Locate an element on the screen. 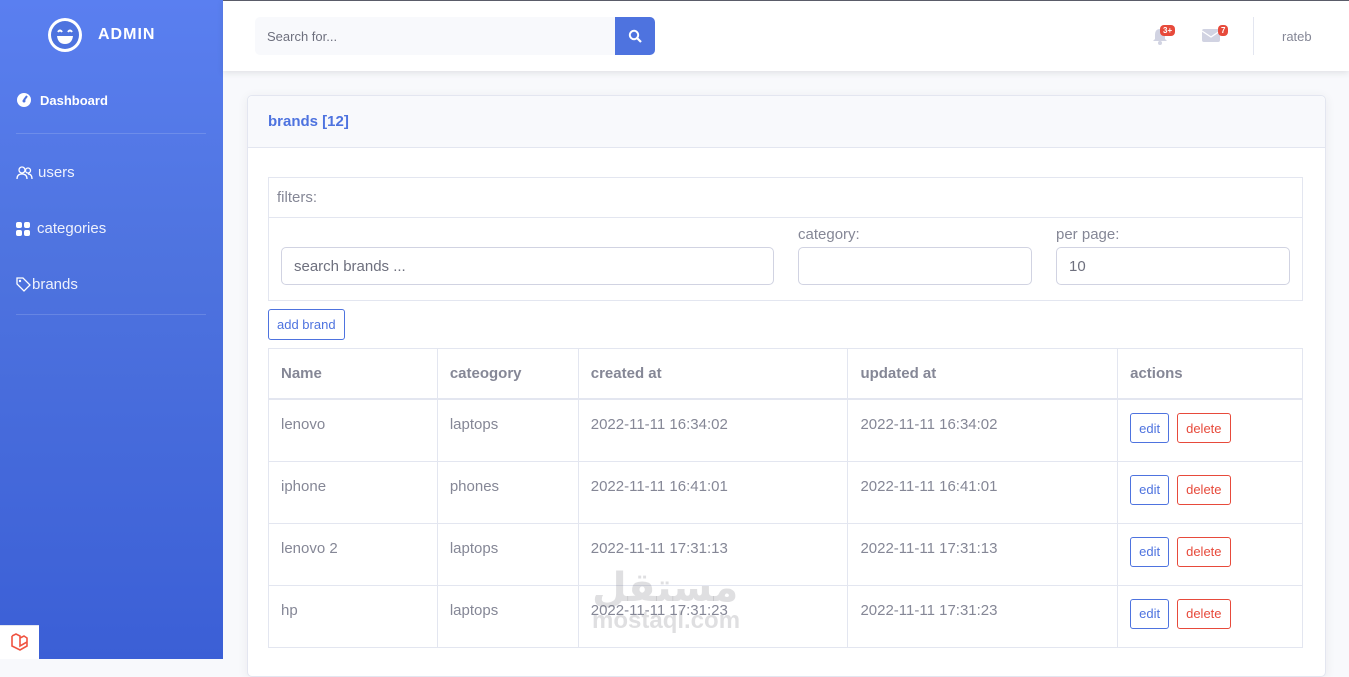  grid-icon is located at coordinates (23, 228).